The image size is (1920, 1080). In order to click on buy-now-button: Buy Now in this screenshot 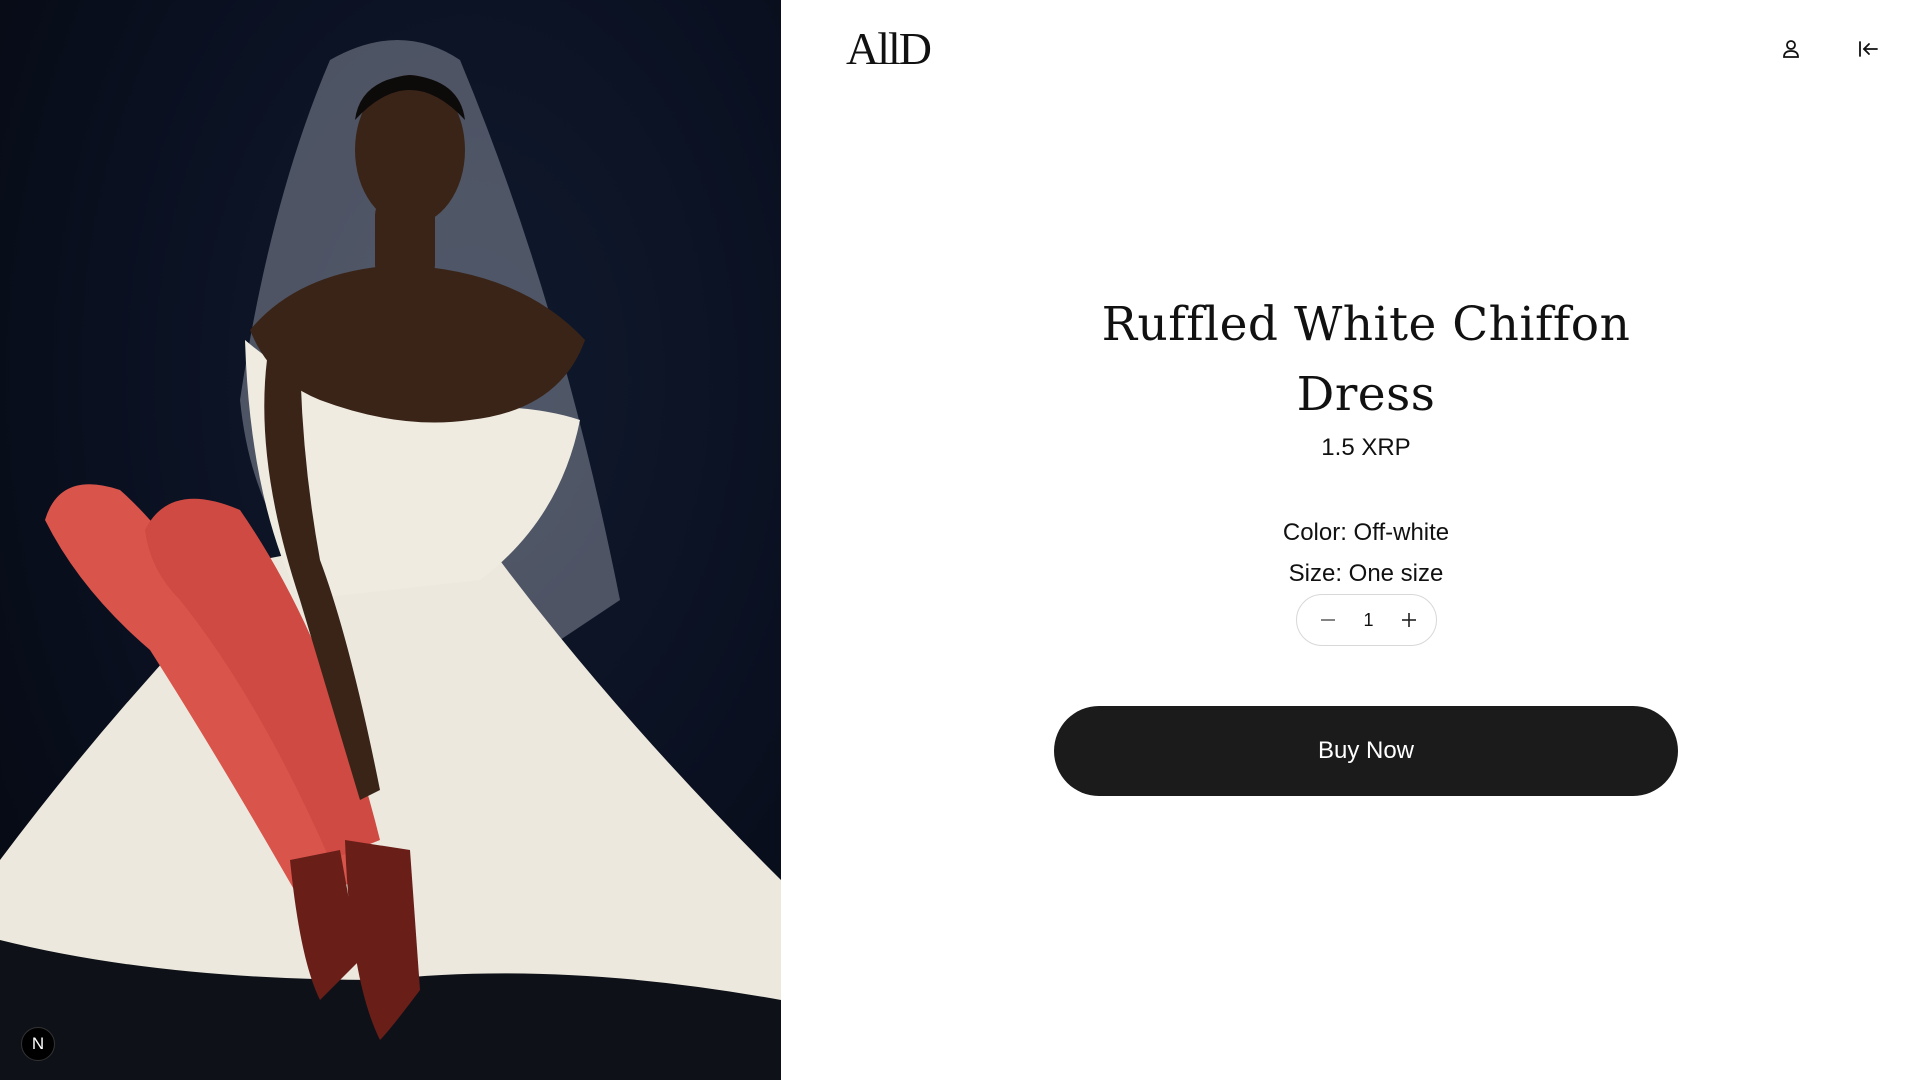, I will do `click(1366, 751)`.